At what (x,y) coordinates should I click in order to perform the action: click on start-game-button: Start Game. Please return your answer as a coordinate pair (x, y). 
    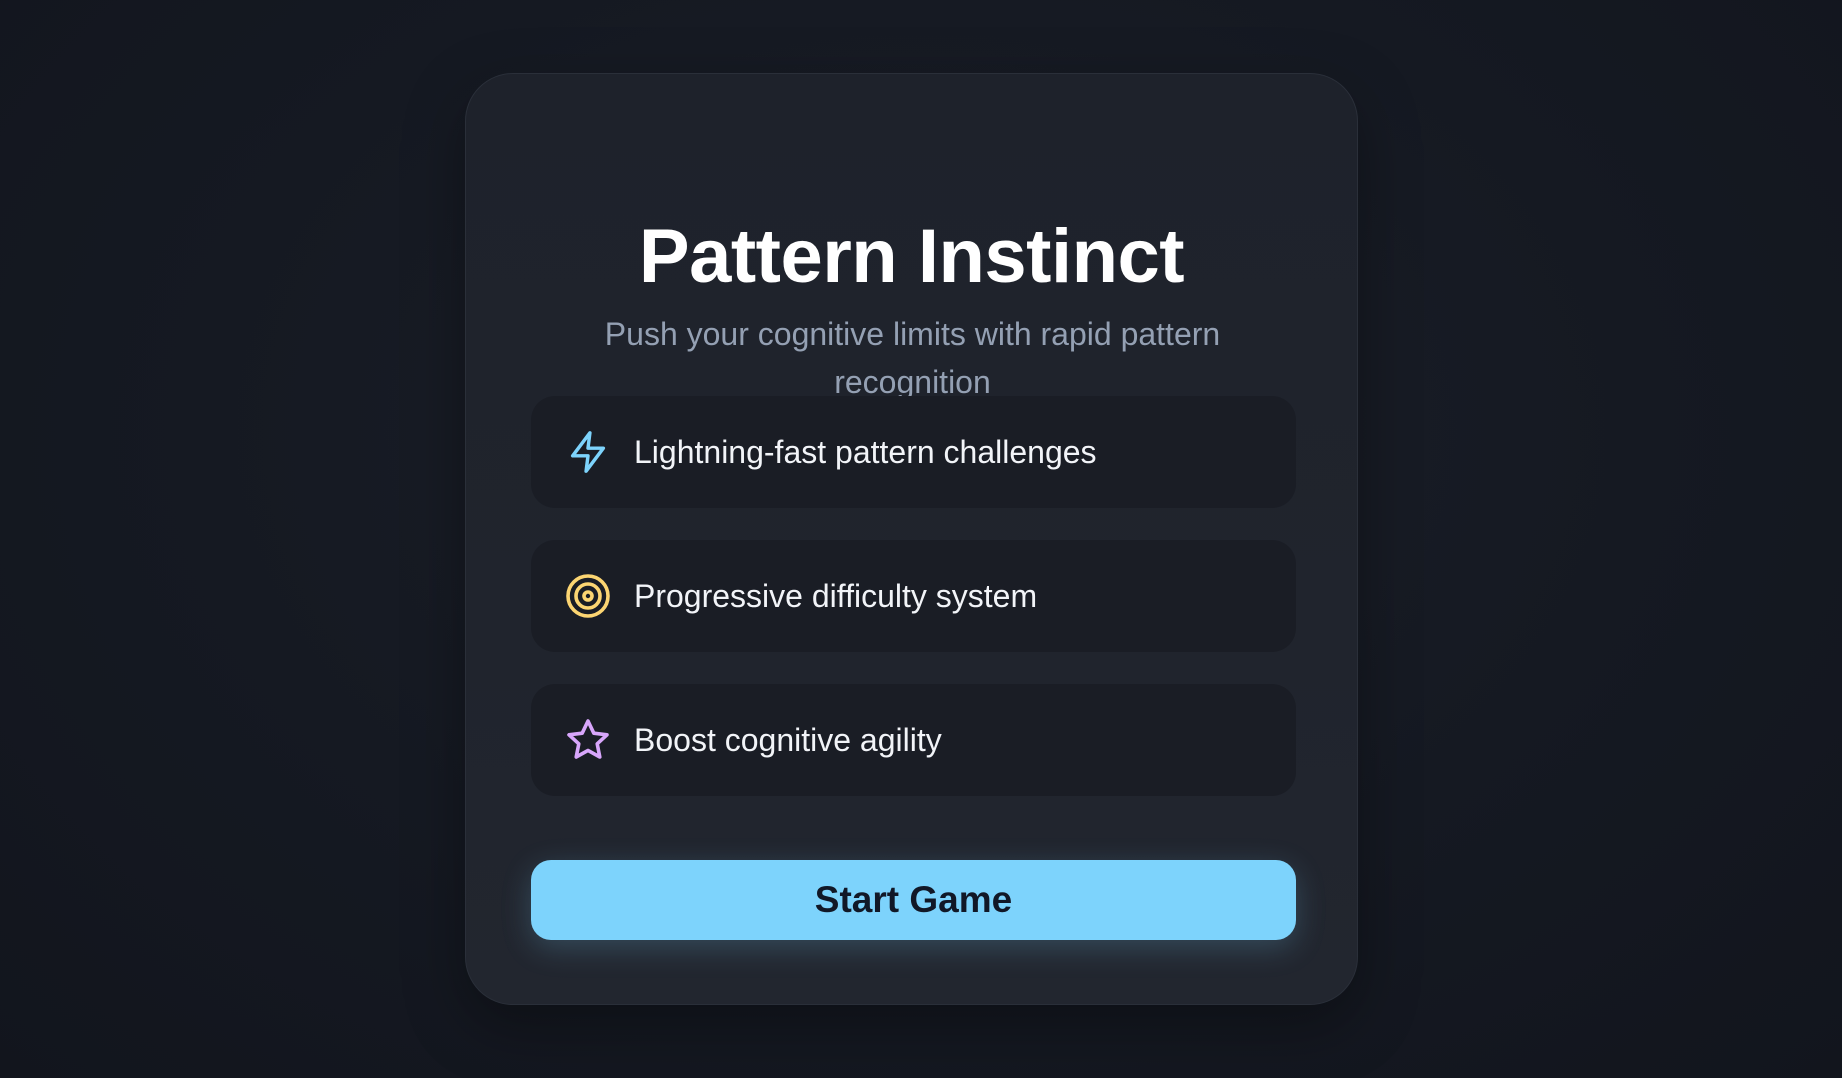
    Looking at the image, I should click on (913, 900).